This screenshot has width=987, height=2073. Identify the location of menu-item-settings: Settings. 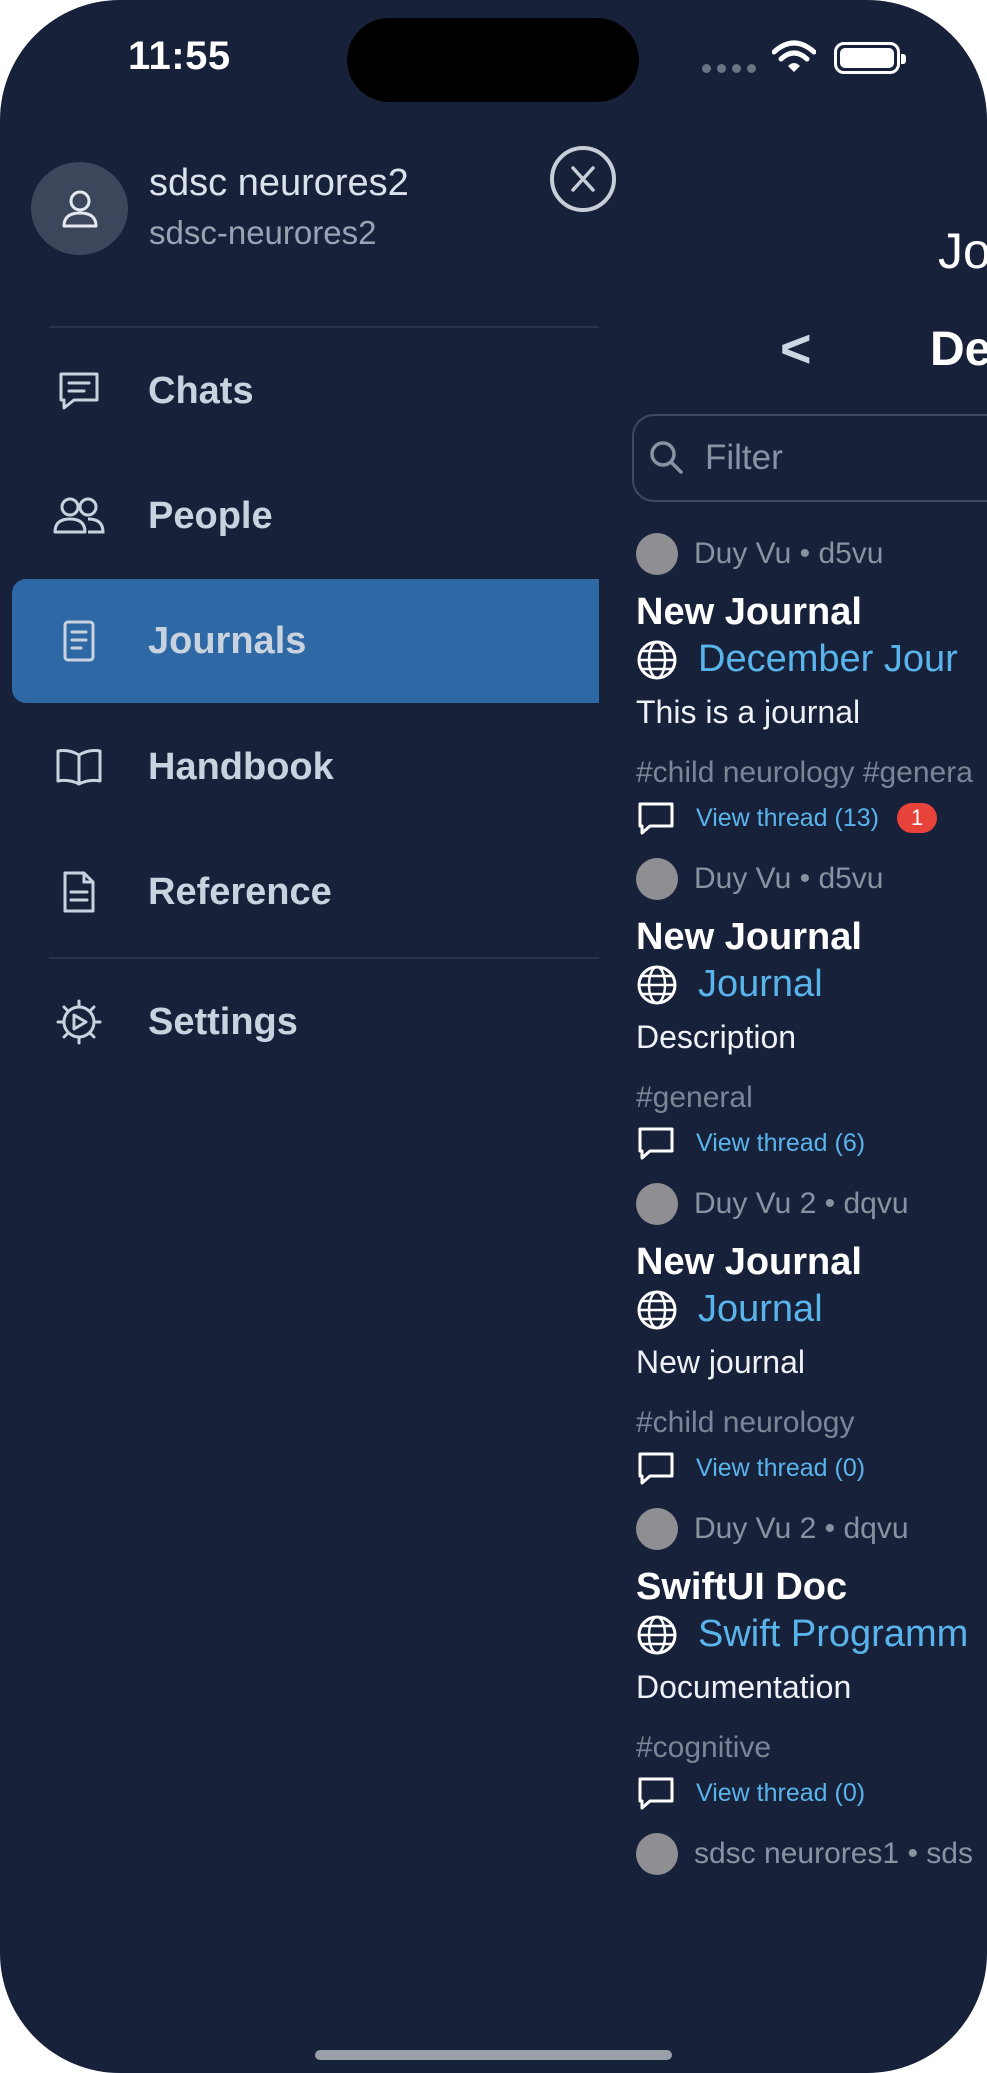
(305, 1022).